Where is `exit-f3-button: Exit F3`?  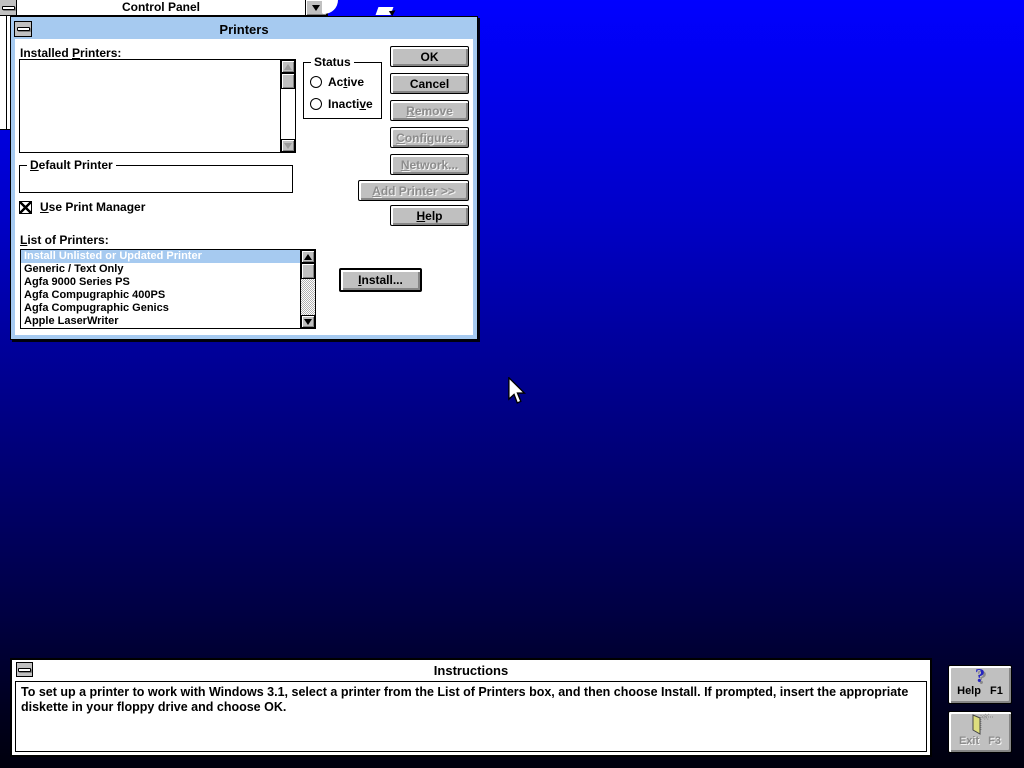 exit-f3-button: Exit F3 is located at coordinates (980, 732).